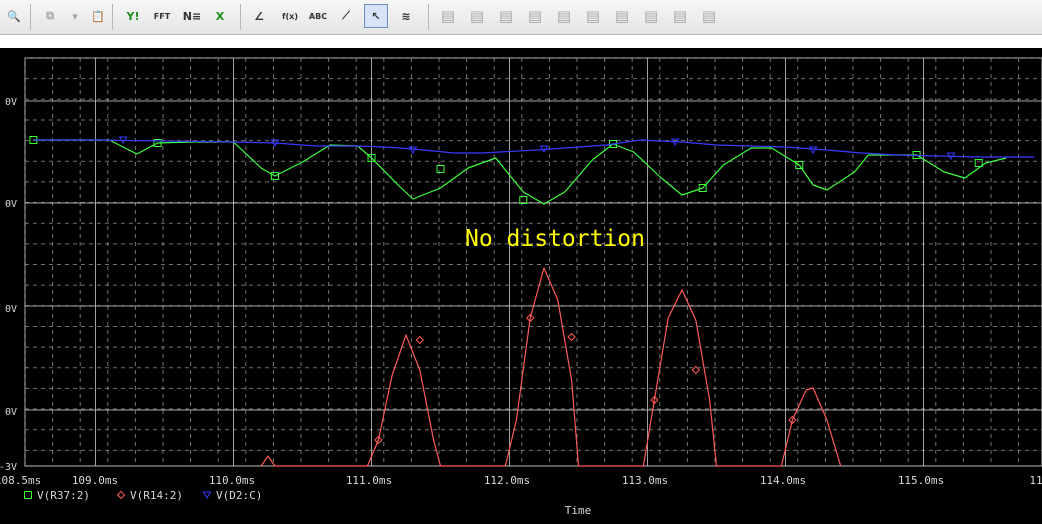 The width and height of the screenshot is (1042, 524). What do you see at coordinates (50, 16) in the screenshot?
I see `copy-plot-icon: ⧉` at bounding box center [50, 16].